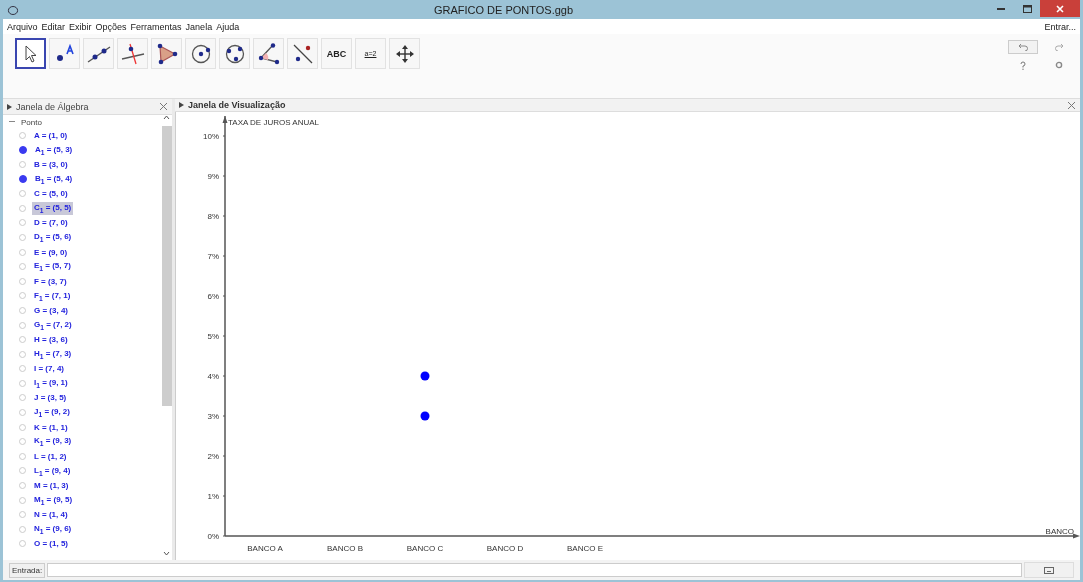 This screenshot has width=1083, height=582. What do you see at coordinates (51, 135) in the screenshot?
I see `point-definition: A = (1, 0)` at bounding box center [51, 135].